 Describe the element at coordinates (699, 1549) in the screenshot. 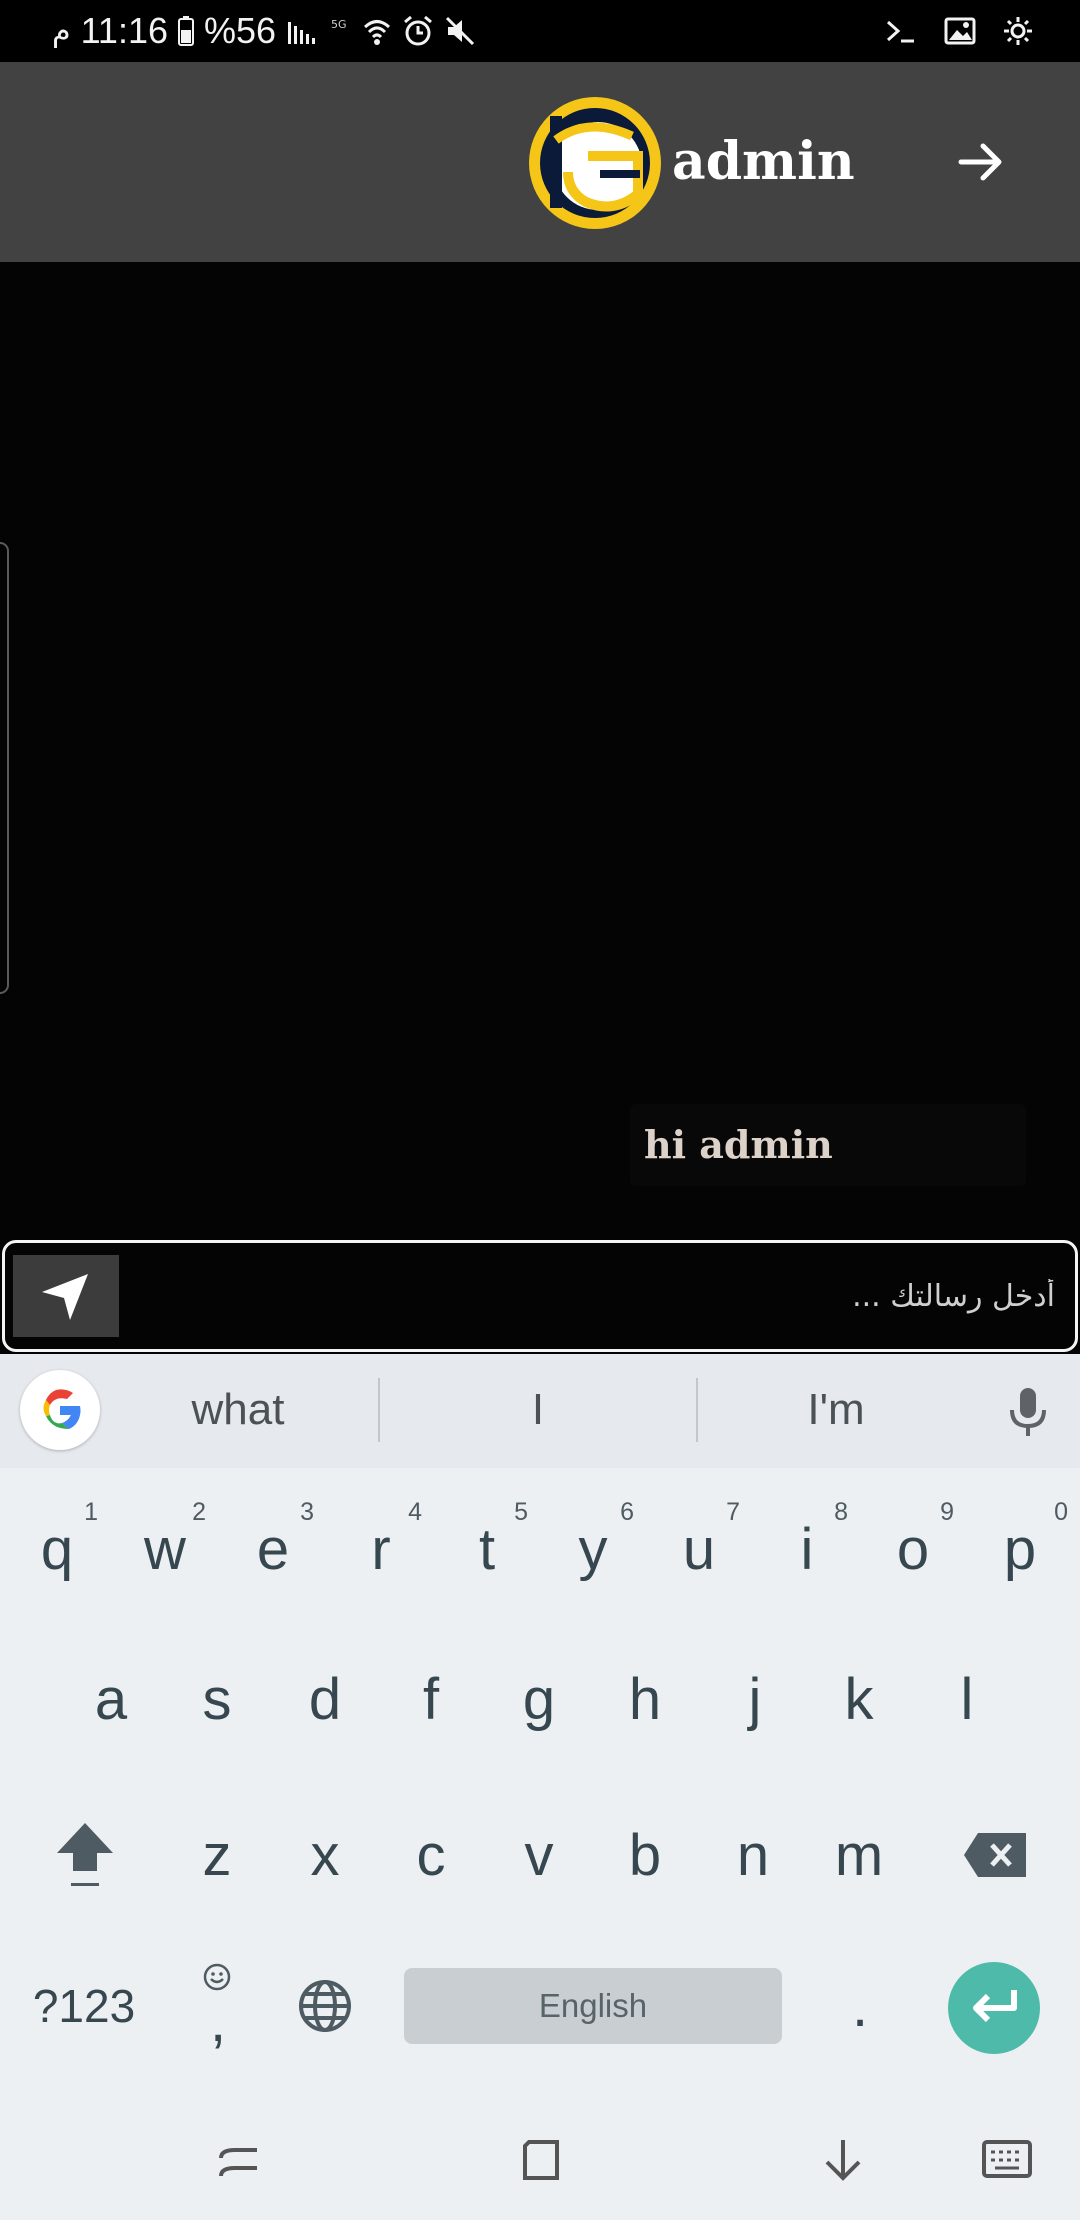

I see `key-u: u7` at that location.